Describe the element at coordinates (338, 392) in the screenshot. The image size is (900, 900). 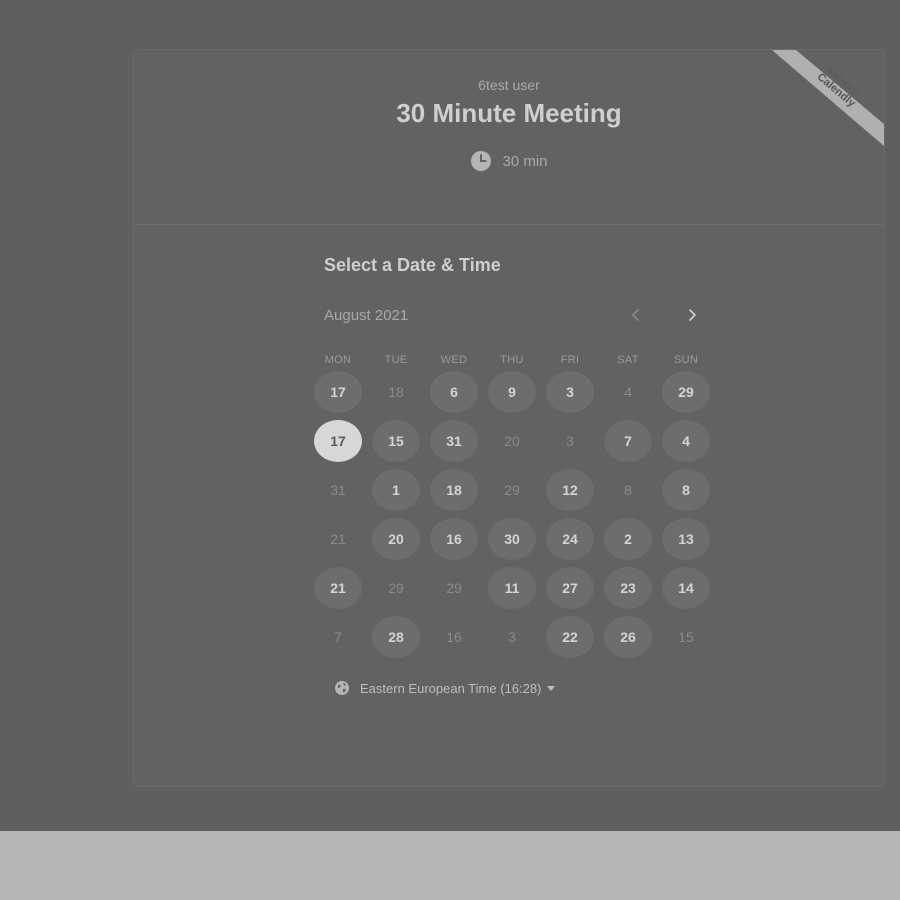
I see `available-day: 17` at that location.